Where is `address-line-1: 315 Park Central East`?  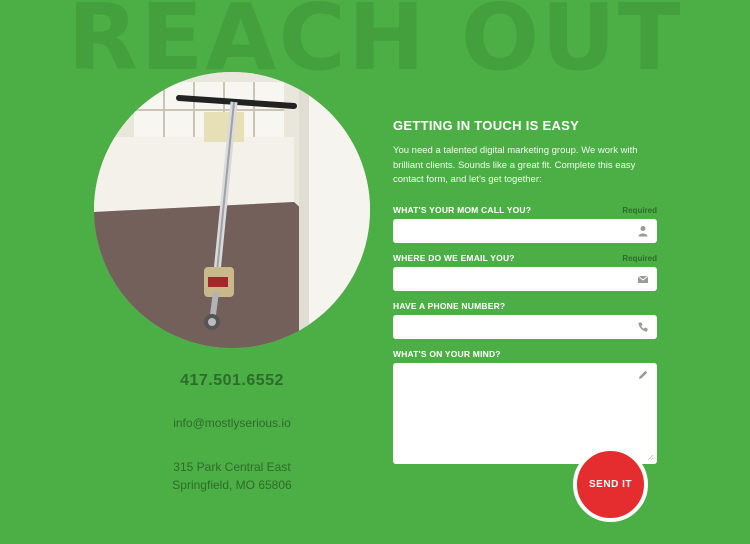 address-line-1: 315 Park Central East is located at coordinates (232, 467).